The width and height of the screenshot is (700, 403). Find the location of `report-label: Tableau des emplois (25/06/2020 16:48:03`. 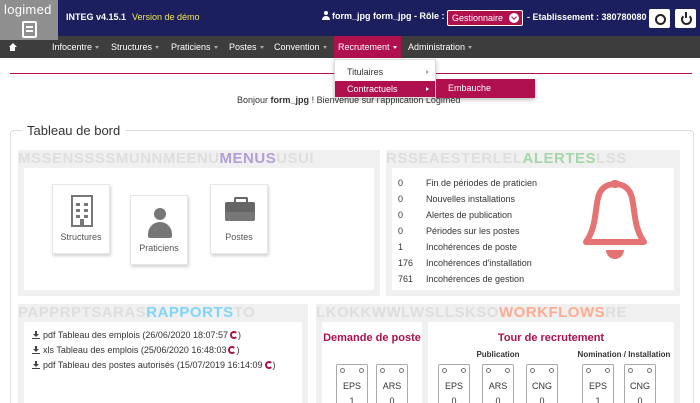

report-label: Tableau des emplois (25/06/2020 16:48:03 is located at coordinates (141, 350).